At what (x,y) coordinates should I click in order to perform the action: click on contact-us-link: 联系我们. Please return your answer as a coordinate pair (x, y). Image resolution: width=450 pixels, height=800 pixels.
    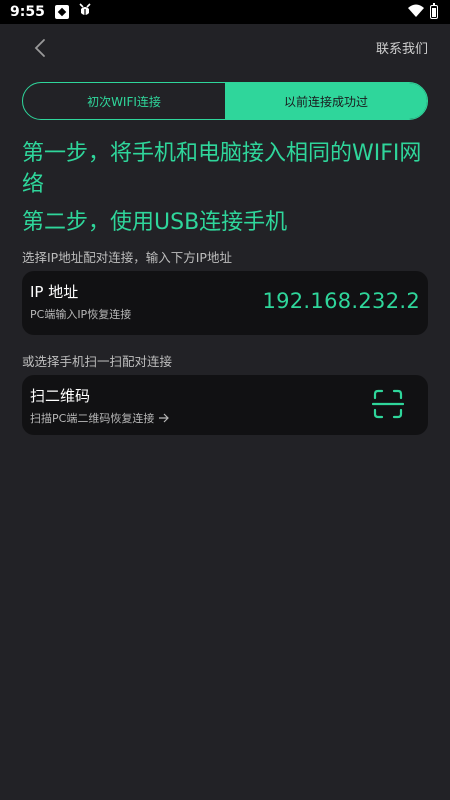
    Looking at the image, I should click on (402, 47).